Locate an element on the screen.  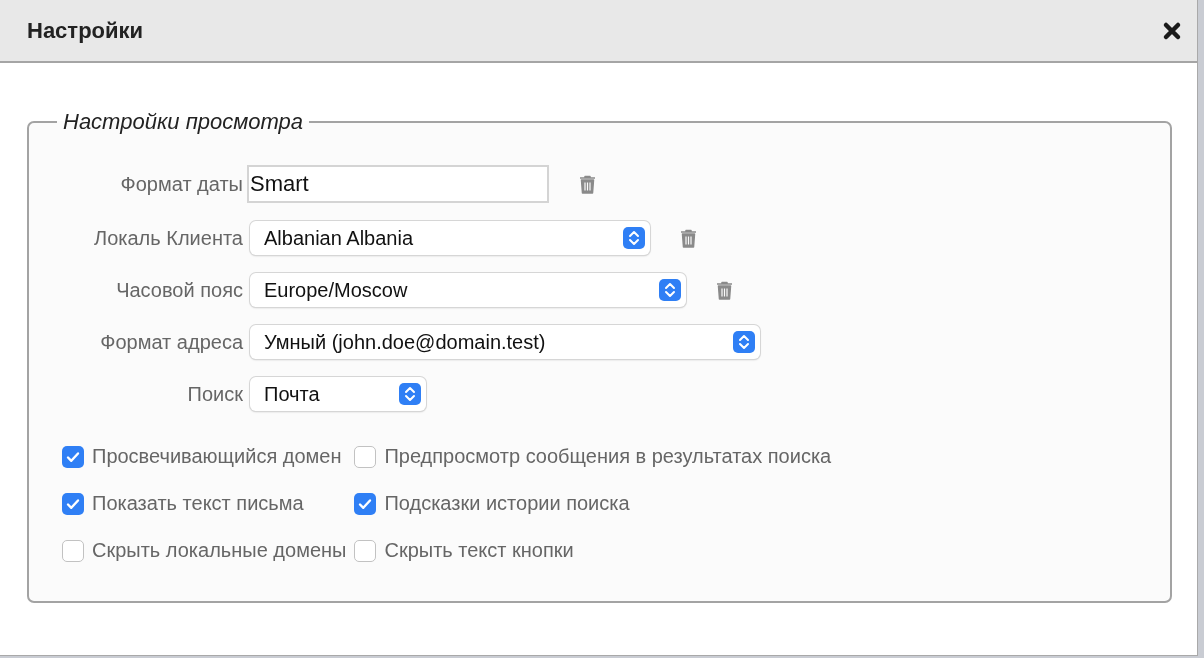
input-field: Smart is located at coordinates (398, 184).